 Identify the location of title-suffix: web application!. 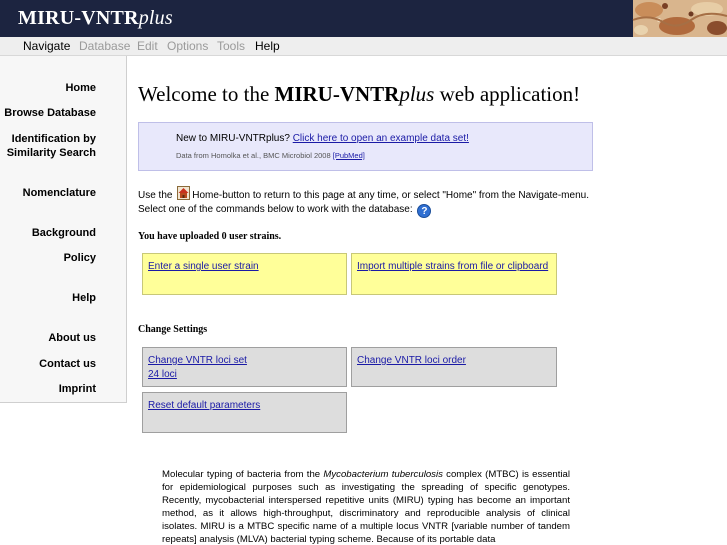
(507, 94).